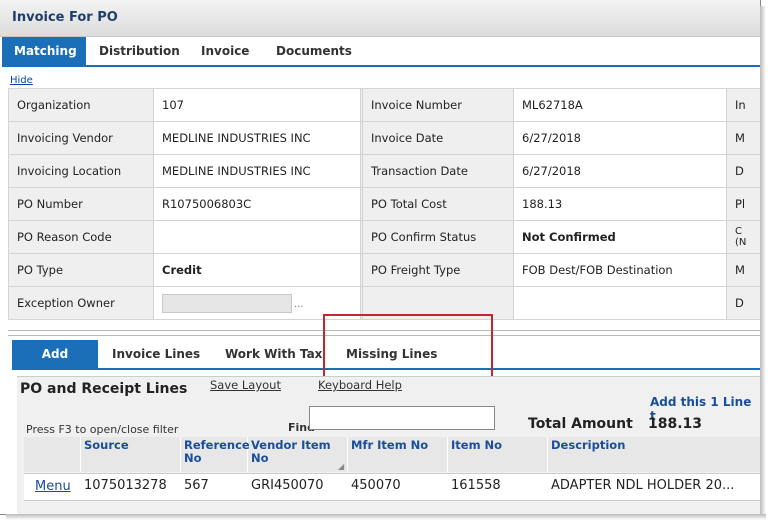  I want to click on invoicing-location-label: Invoicing Location, so click(81, 171).